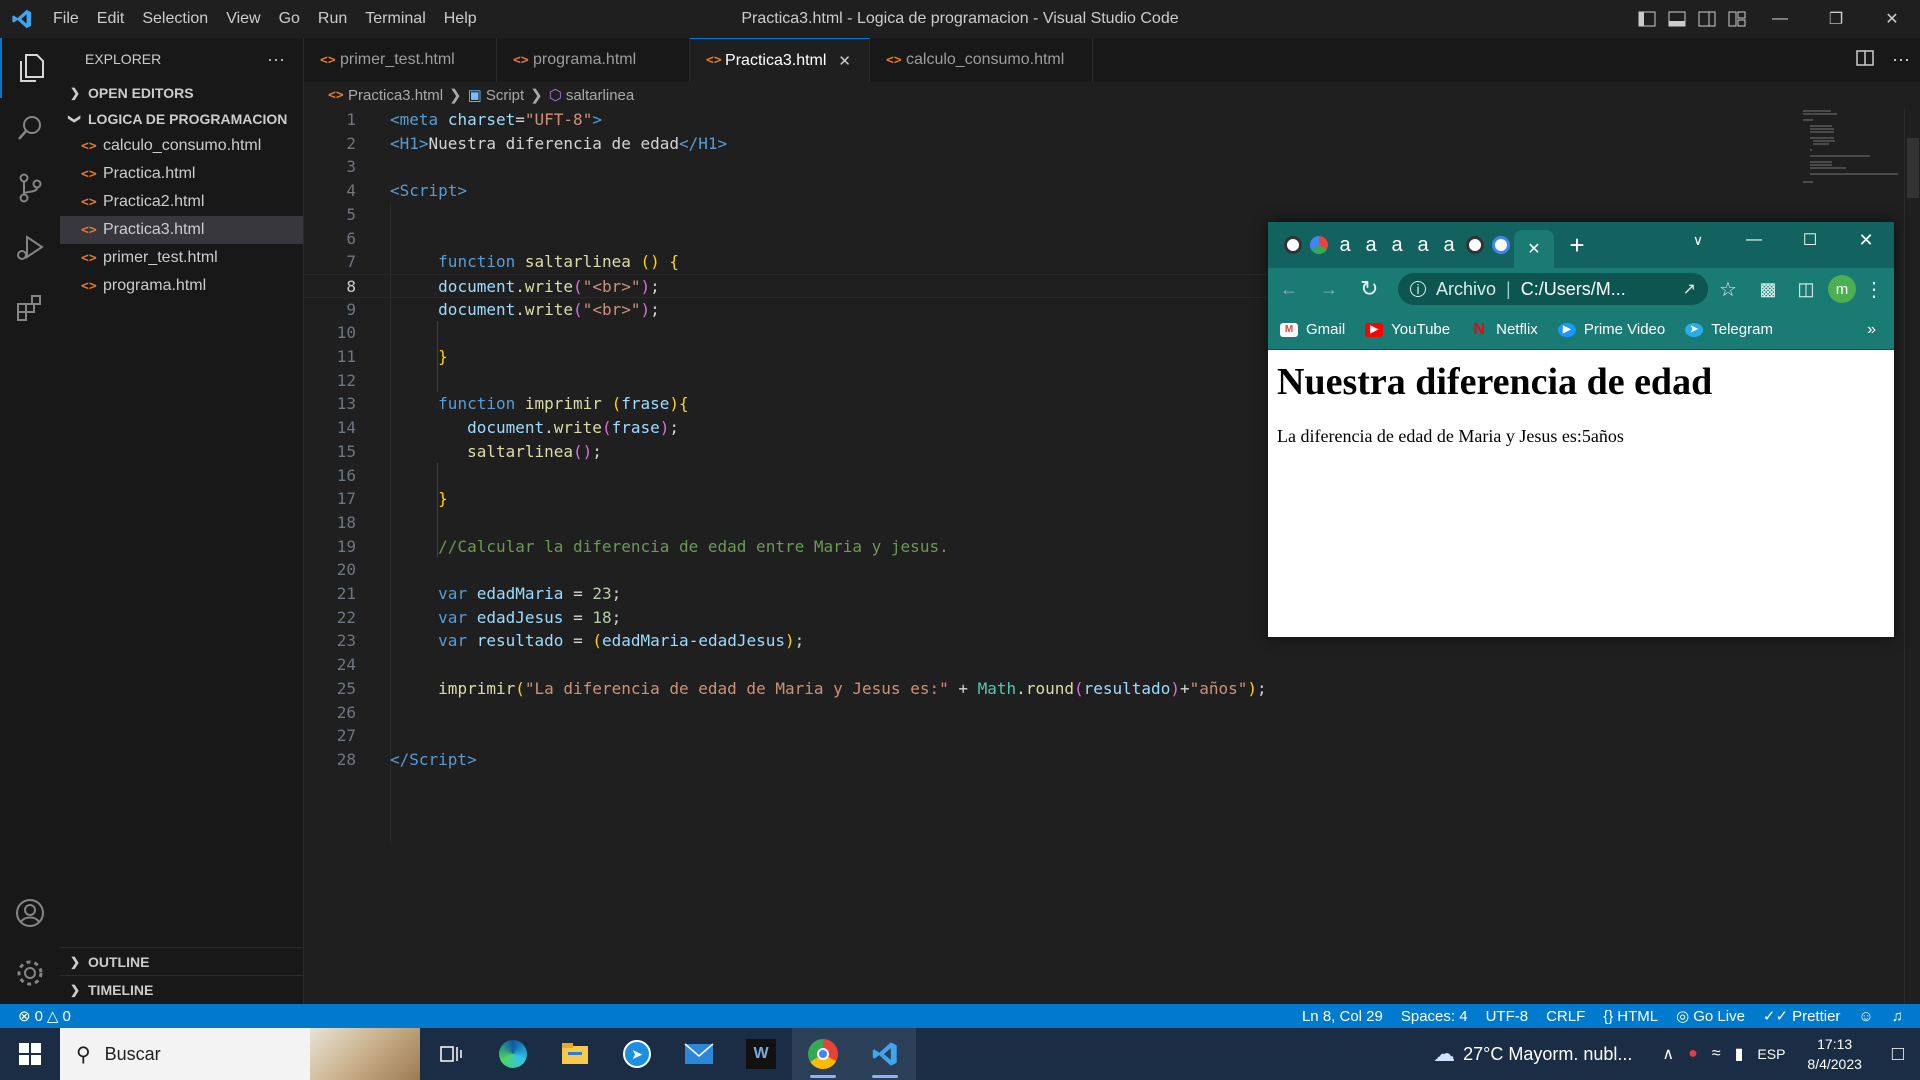  Describe the element at coordinates (1630, 1016) in the screenshot. I see `language-mode: {} HTML` at that location.